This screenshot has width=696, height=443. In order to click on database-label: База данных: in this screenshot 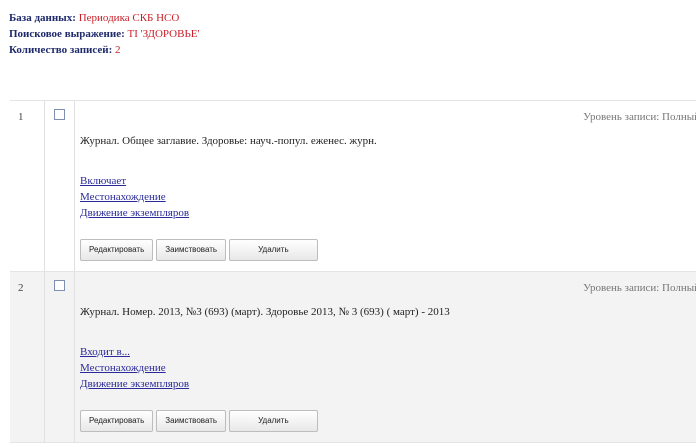, I will do `click(42, 18)`.